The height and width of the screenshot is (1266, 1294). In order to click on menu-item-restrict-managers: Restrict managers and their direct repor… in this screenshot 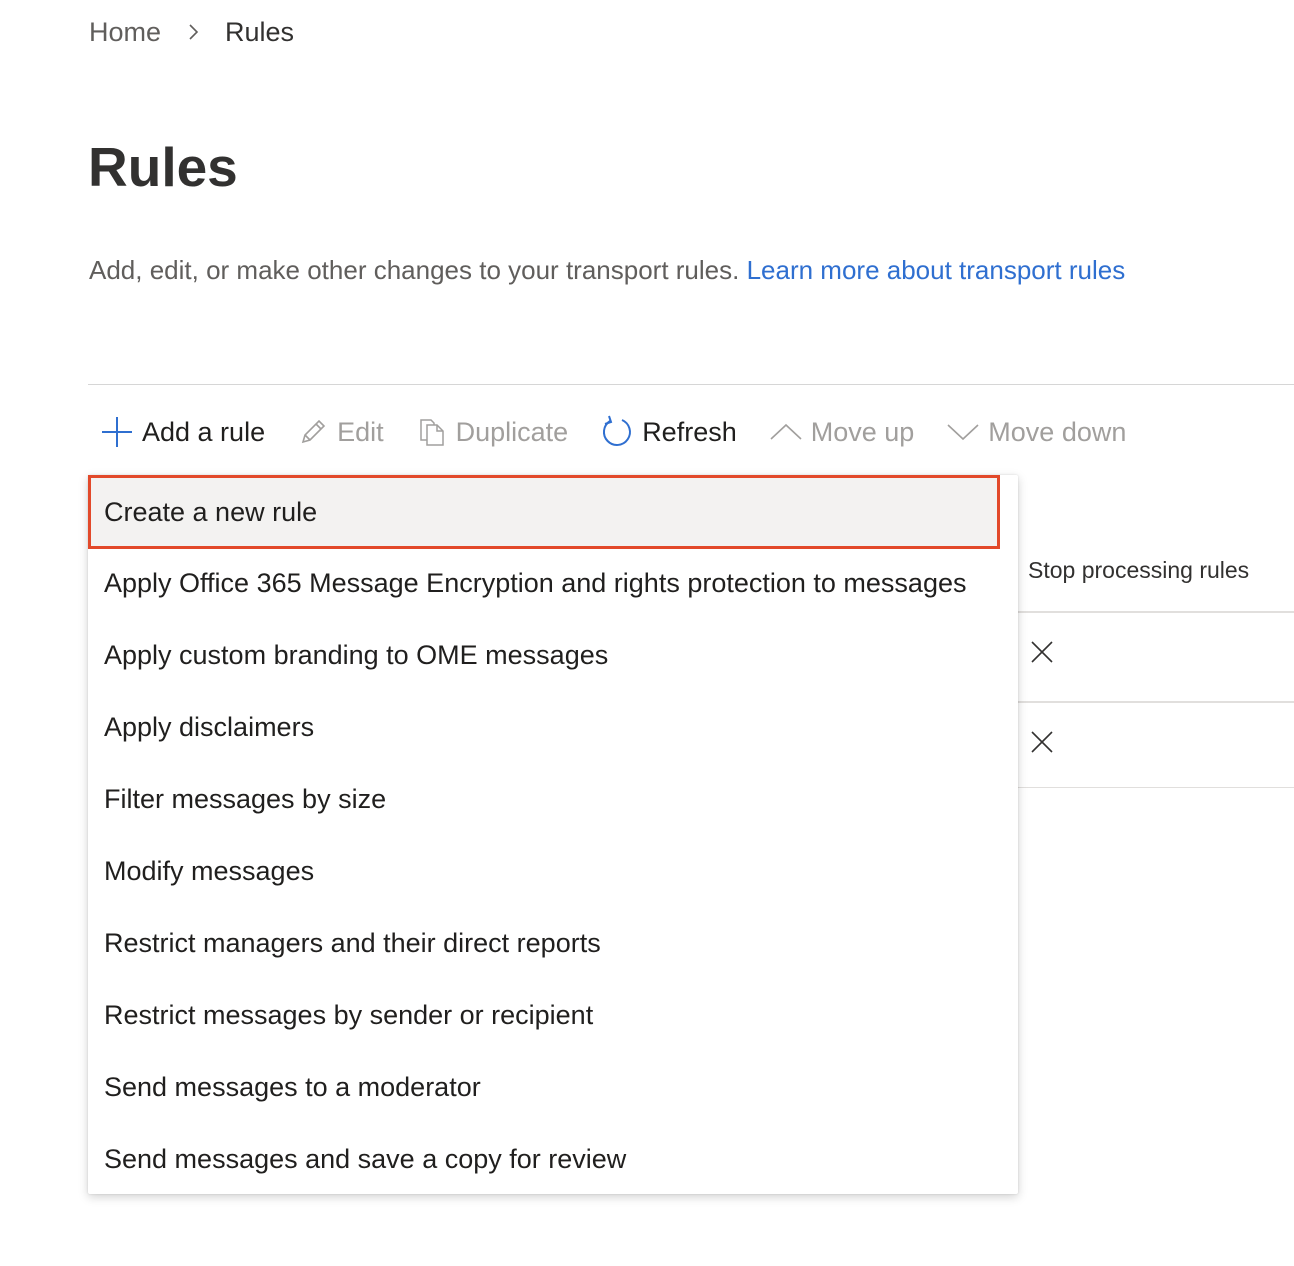, I will do `click(553, 943)`.